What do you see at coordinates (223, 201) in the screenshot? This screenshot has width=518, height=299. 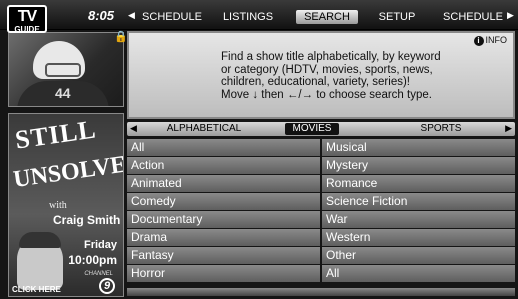 I see `genre-item: Comedy` at bounding box center [223, 201].